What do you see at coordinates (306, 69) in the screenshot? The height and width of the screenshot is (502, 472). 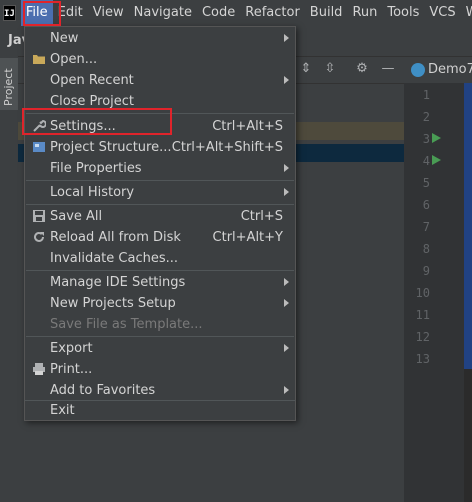 I see `expand-all-icon: ⇕` at bounding box center [306, 69].